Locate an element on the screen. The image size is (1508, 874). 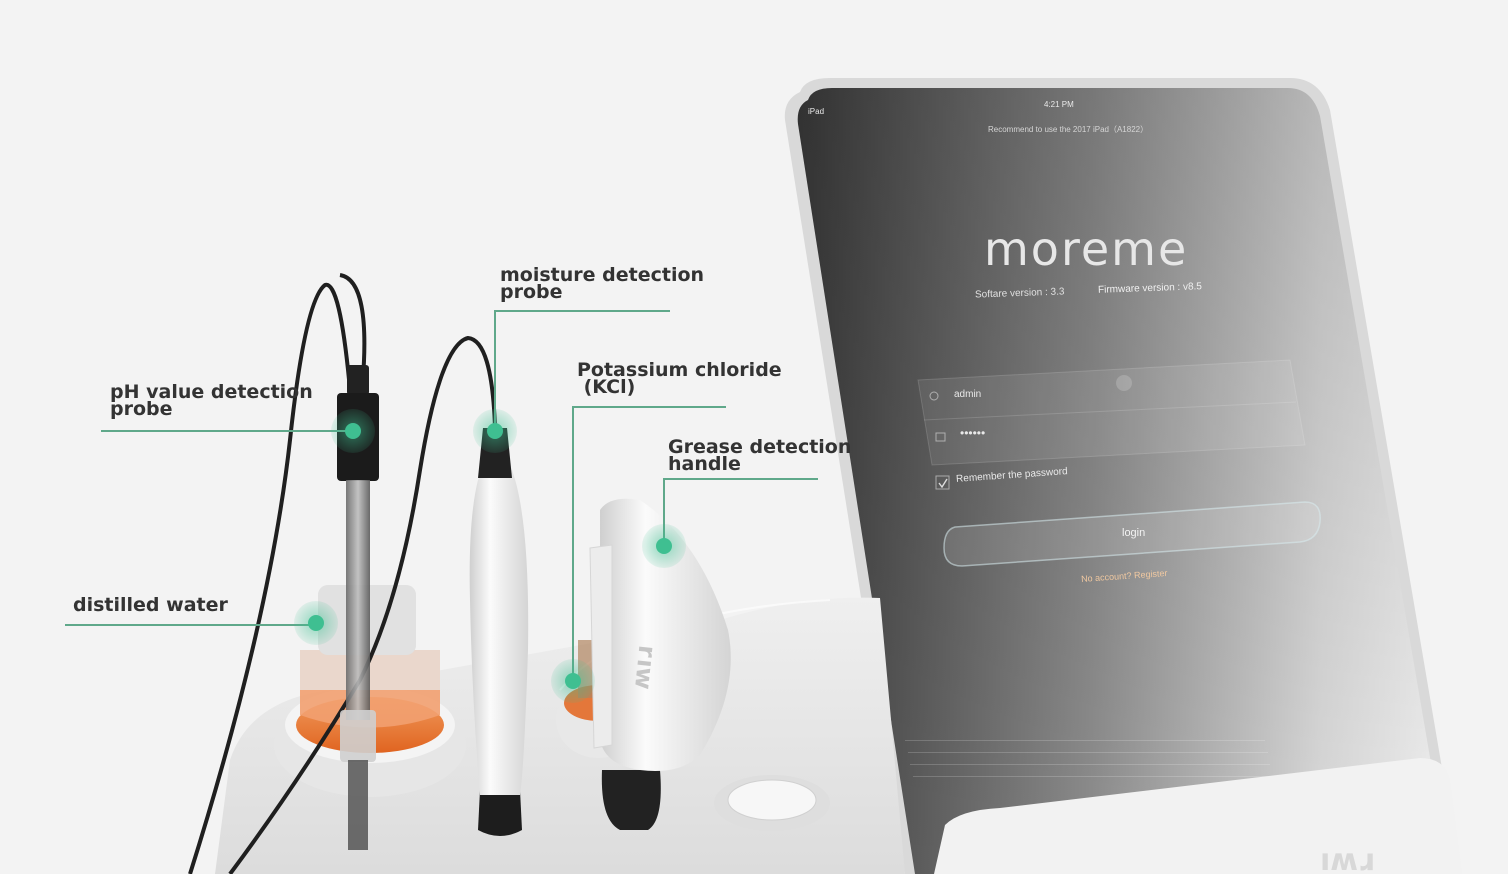
moisture-probe-label: moisture detection probe is located at coordinates (602, 284).